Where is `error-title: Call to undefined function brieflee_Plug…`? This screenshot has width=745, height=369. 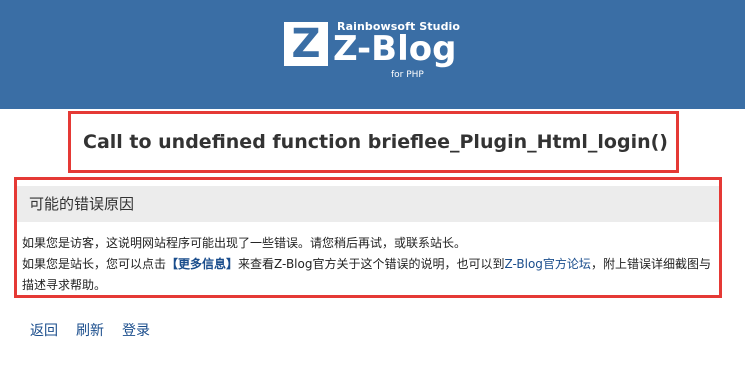 error-title: Call to undefined function brieflee_Plug… is located at coordinates (375, 142).